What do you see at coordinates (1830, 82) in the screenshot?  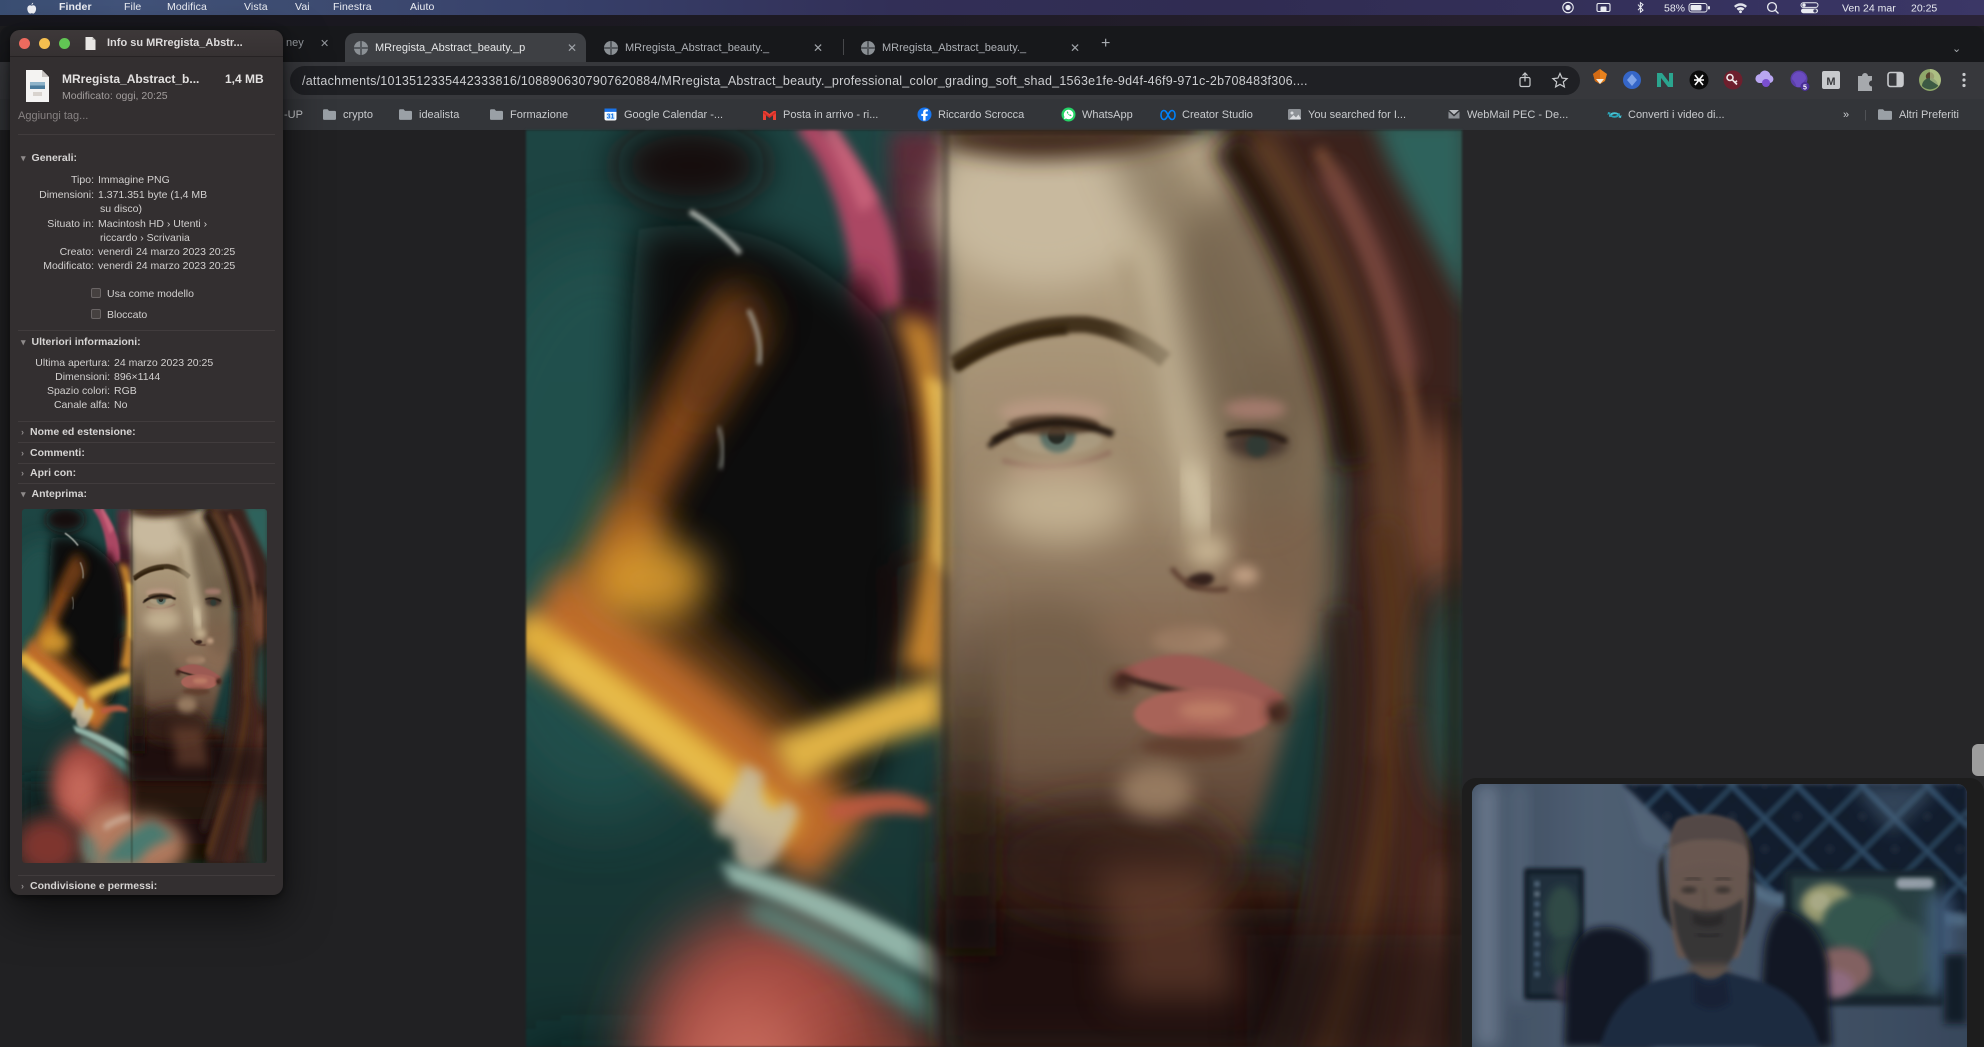 I see `svg-text: M` at bounding box center [1830, 82].